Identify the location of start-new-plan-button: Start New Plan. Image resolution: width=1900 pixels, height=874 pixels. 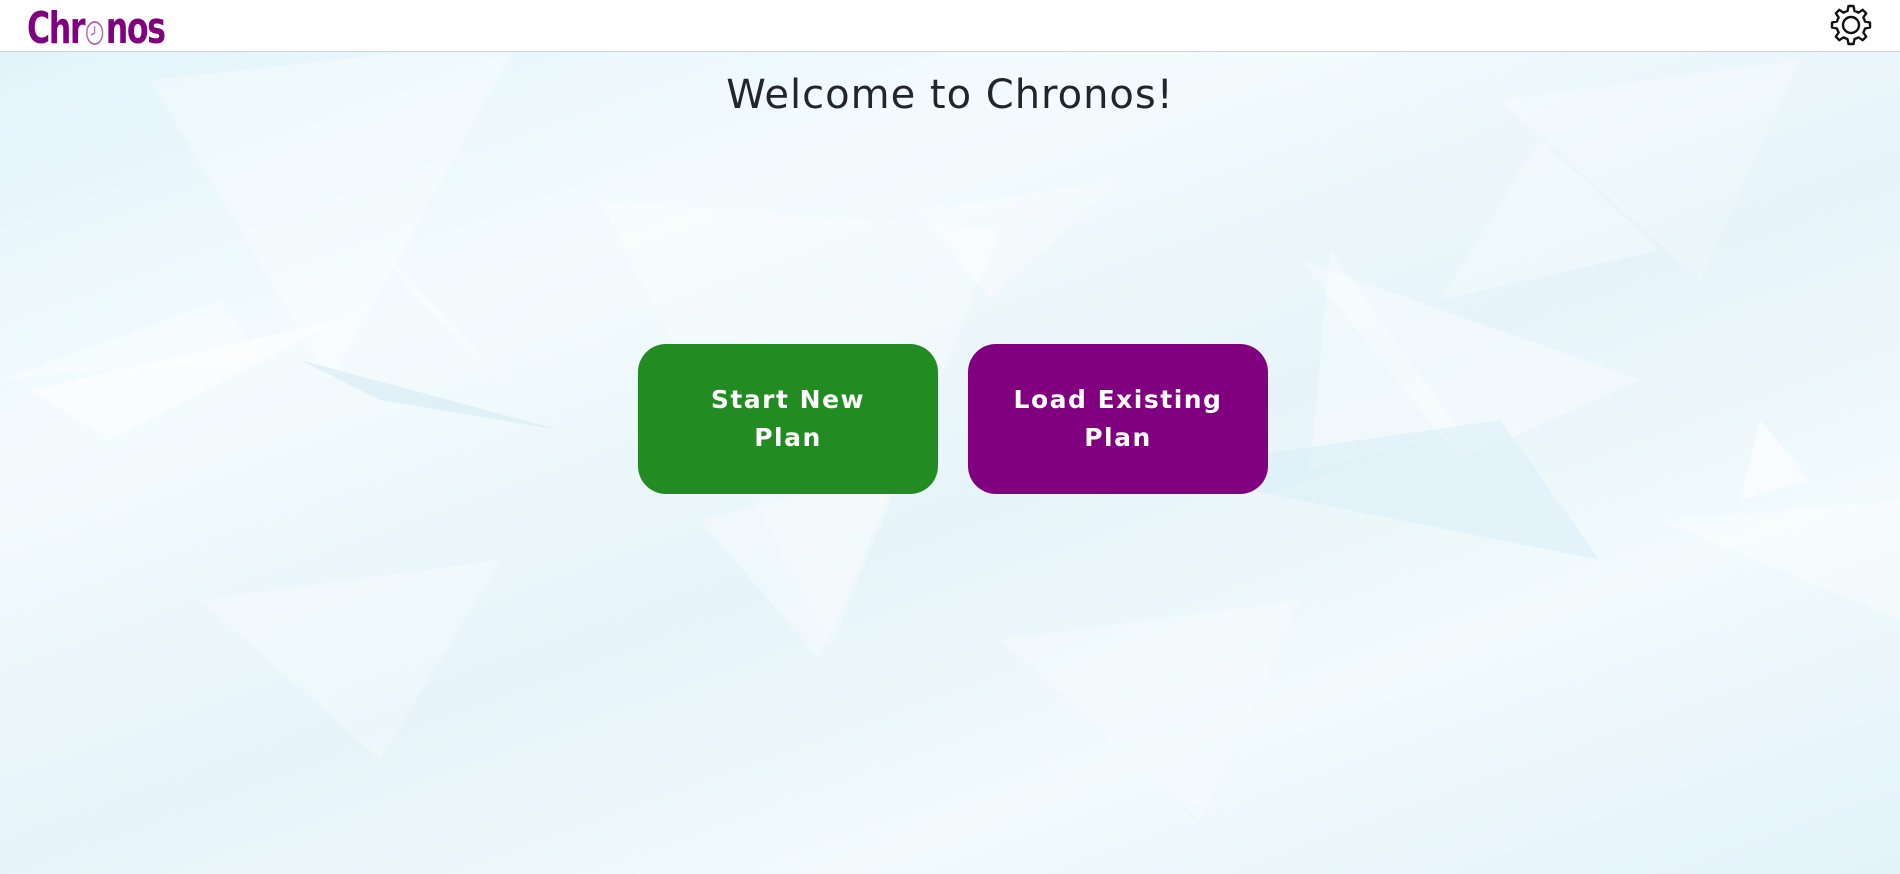
(788, 419).